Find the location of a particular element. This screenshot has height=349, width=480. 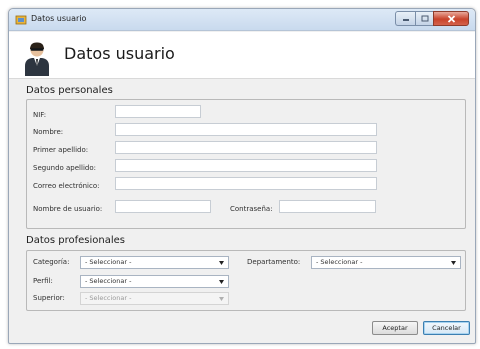

perfil-value: - Seleccionar - is located at coordinates (108, 281).